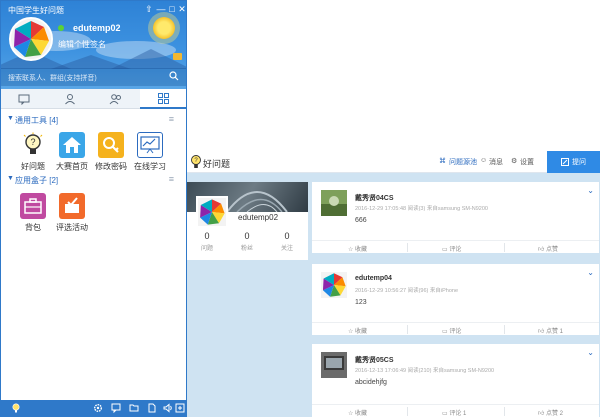 The image size is (600, 417). I want to click on apps-icon, so click(163, 98).